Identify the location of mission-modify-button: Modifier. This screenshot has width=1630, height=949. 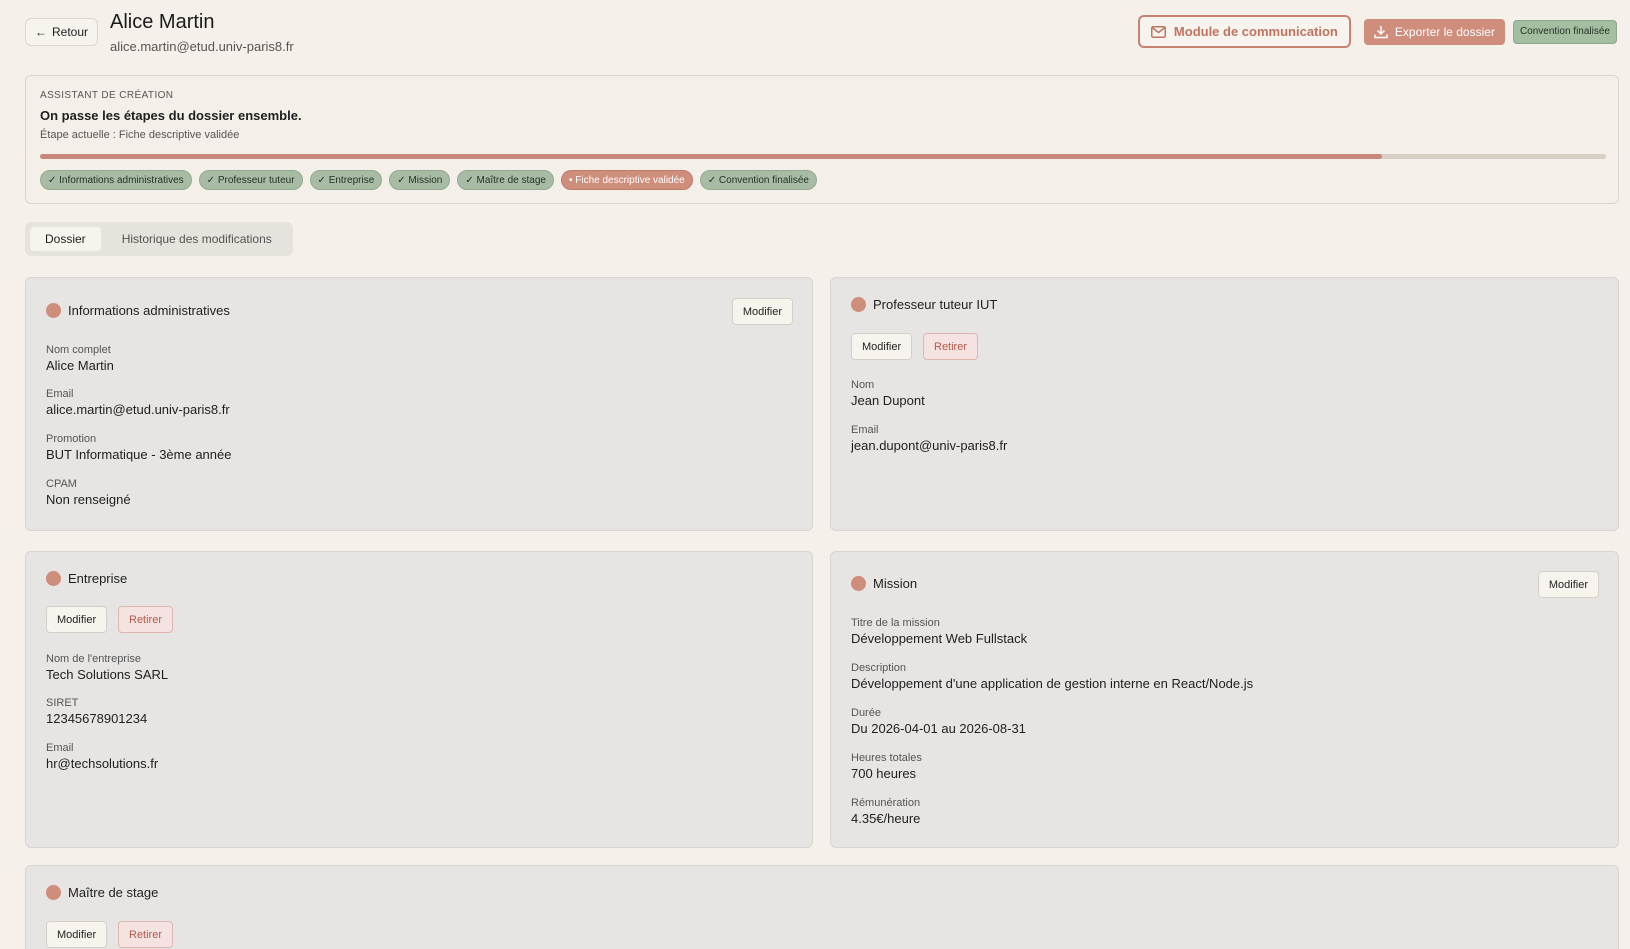
(1568, 584).